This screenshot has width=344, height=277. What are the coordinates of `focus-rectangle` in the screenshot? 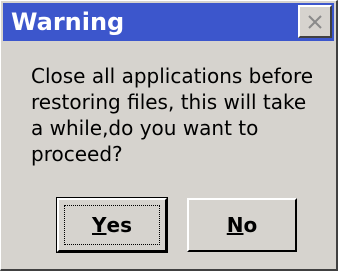 It's located at (112, 225).